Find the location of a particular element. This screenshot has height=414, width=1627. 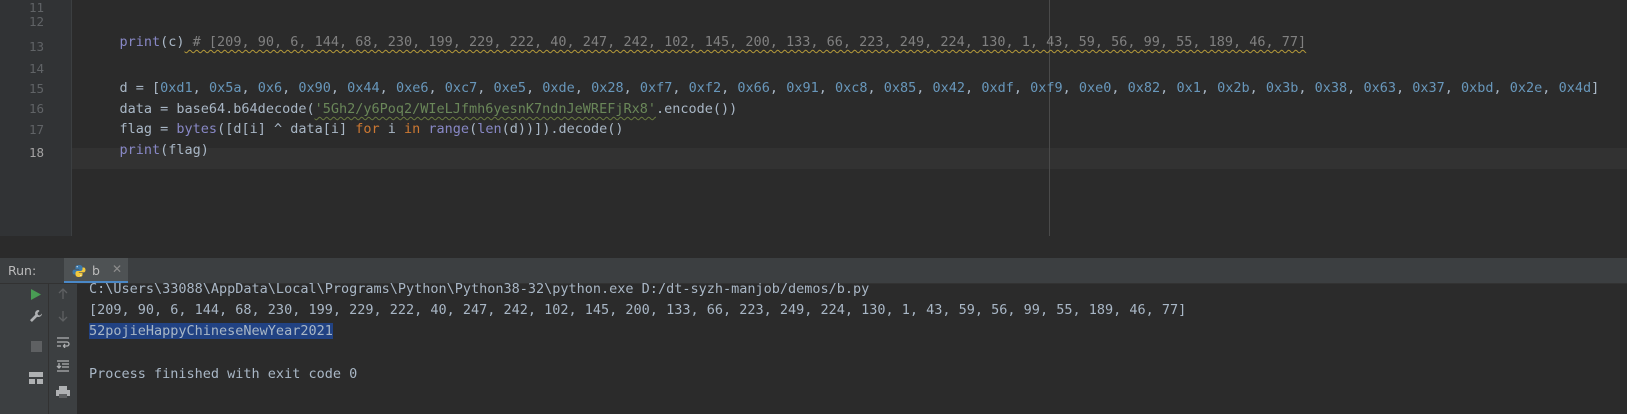

hex-value: 0xdf is located at coordinates (997, 88).